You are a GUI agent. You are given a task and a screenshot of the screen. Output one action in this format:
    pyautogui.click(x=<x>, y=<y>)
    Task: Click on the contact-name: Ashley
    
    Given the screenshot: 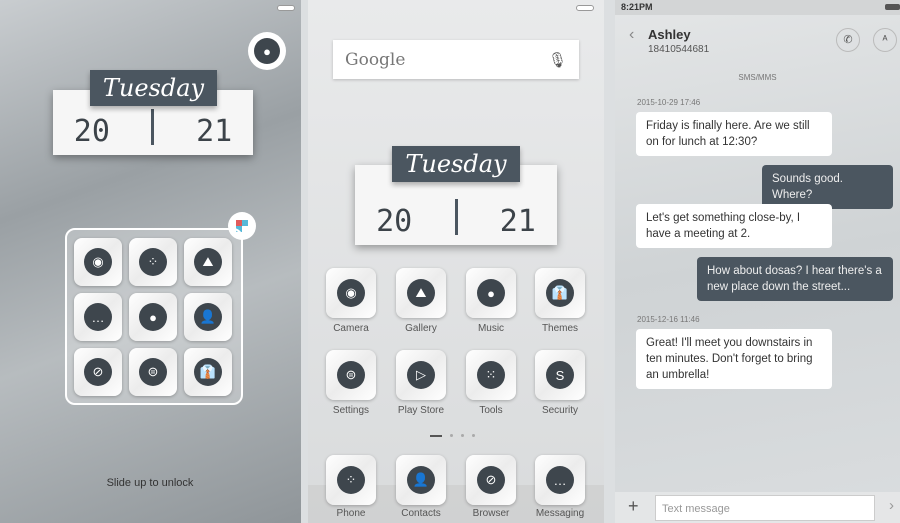 What is the action you would take?
    pyautogui.click(x=669, y=34)
    